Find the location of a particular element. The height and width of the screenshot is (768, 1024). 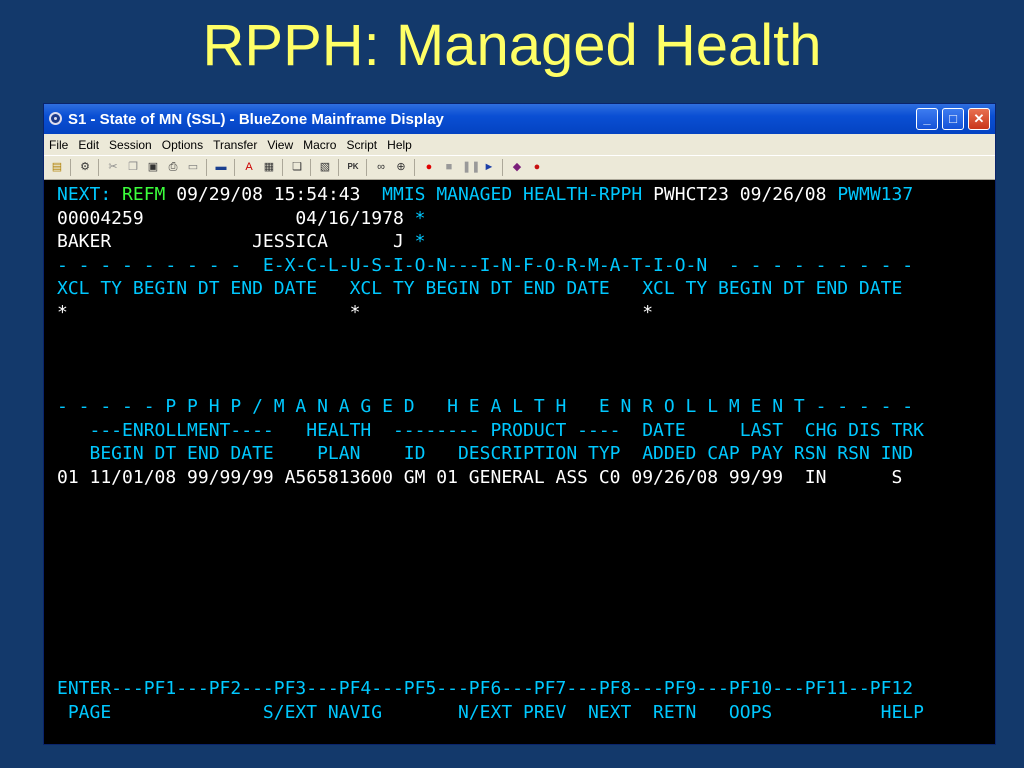

terminal-row-recipient-id: 00004259 04/16/1978 * is located at coordinates (241, 219).